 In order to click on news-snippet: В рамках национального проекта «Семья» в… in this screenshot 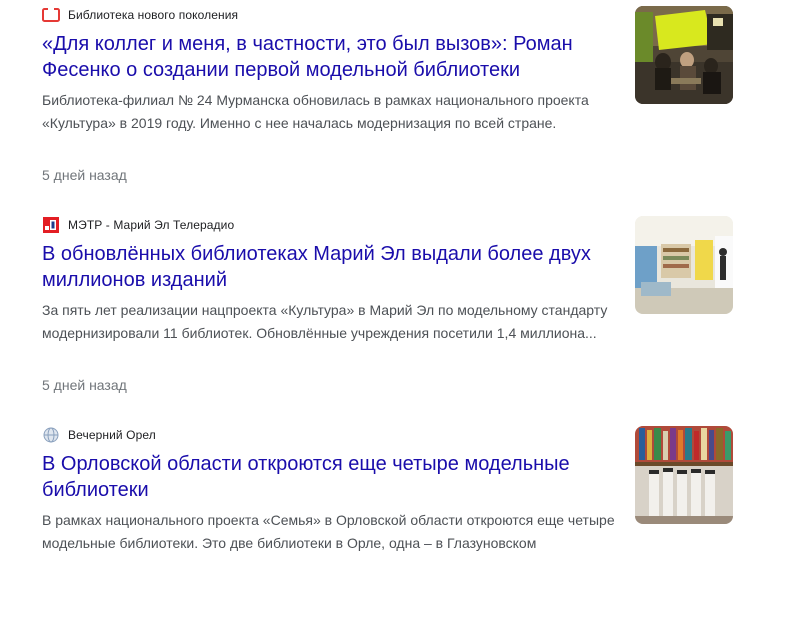, I will do `click(328, 531)`.